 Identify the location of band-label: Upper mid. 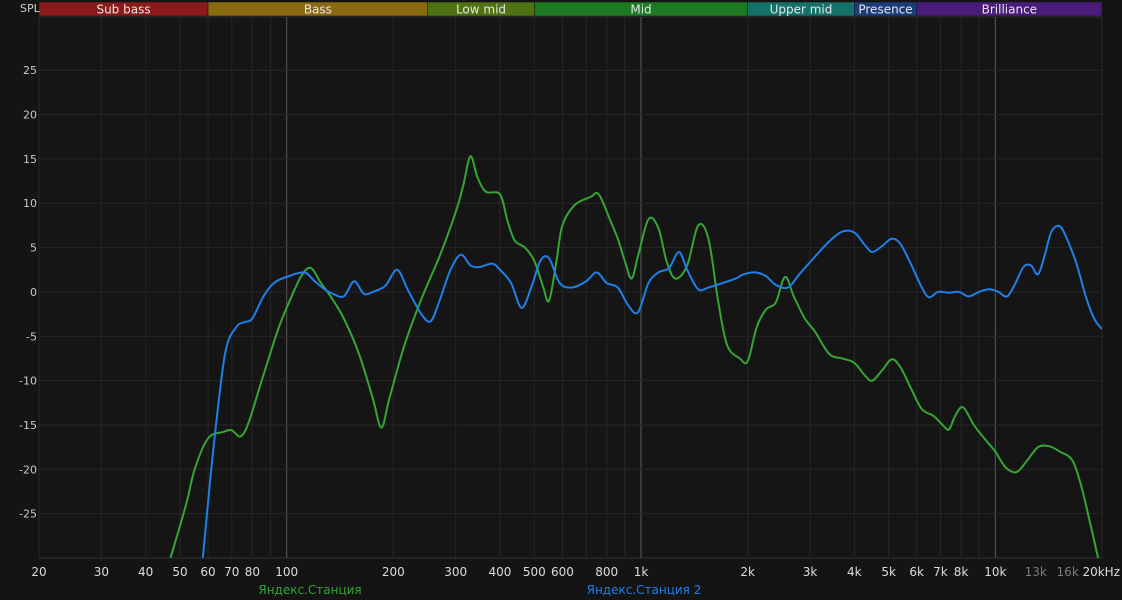
(801, 10).